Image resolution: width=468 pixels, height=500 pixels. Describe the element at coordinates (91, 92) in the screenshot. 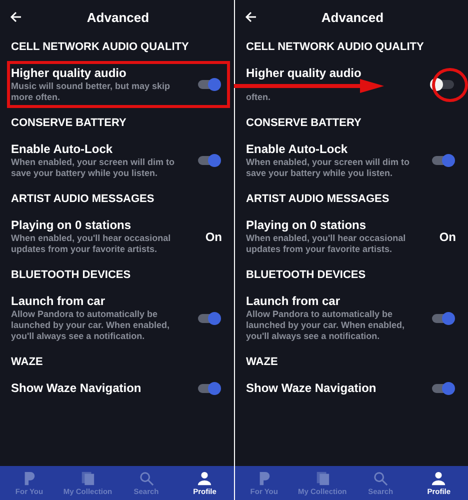

I see `setting-description: Music will sound better, but may skip more often.` at that location.